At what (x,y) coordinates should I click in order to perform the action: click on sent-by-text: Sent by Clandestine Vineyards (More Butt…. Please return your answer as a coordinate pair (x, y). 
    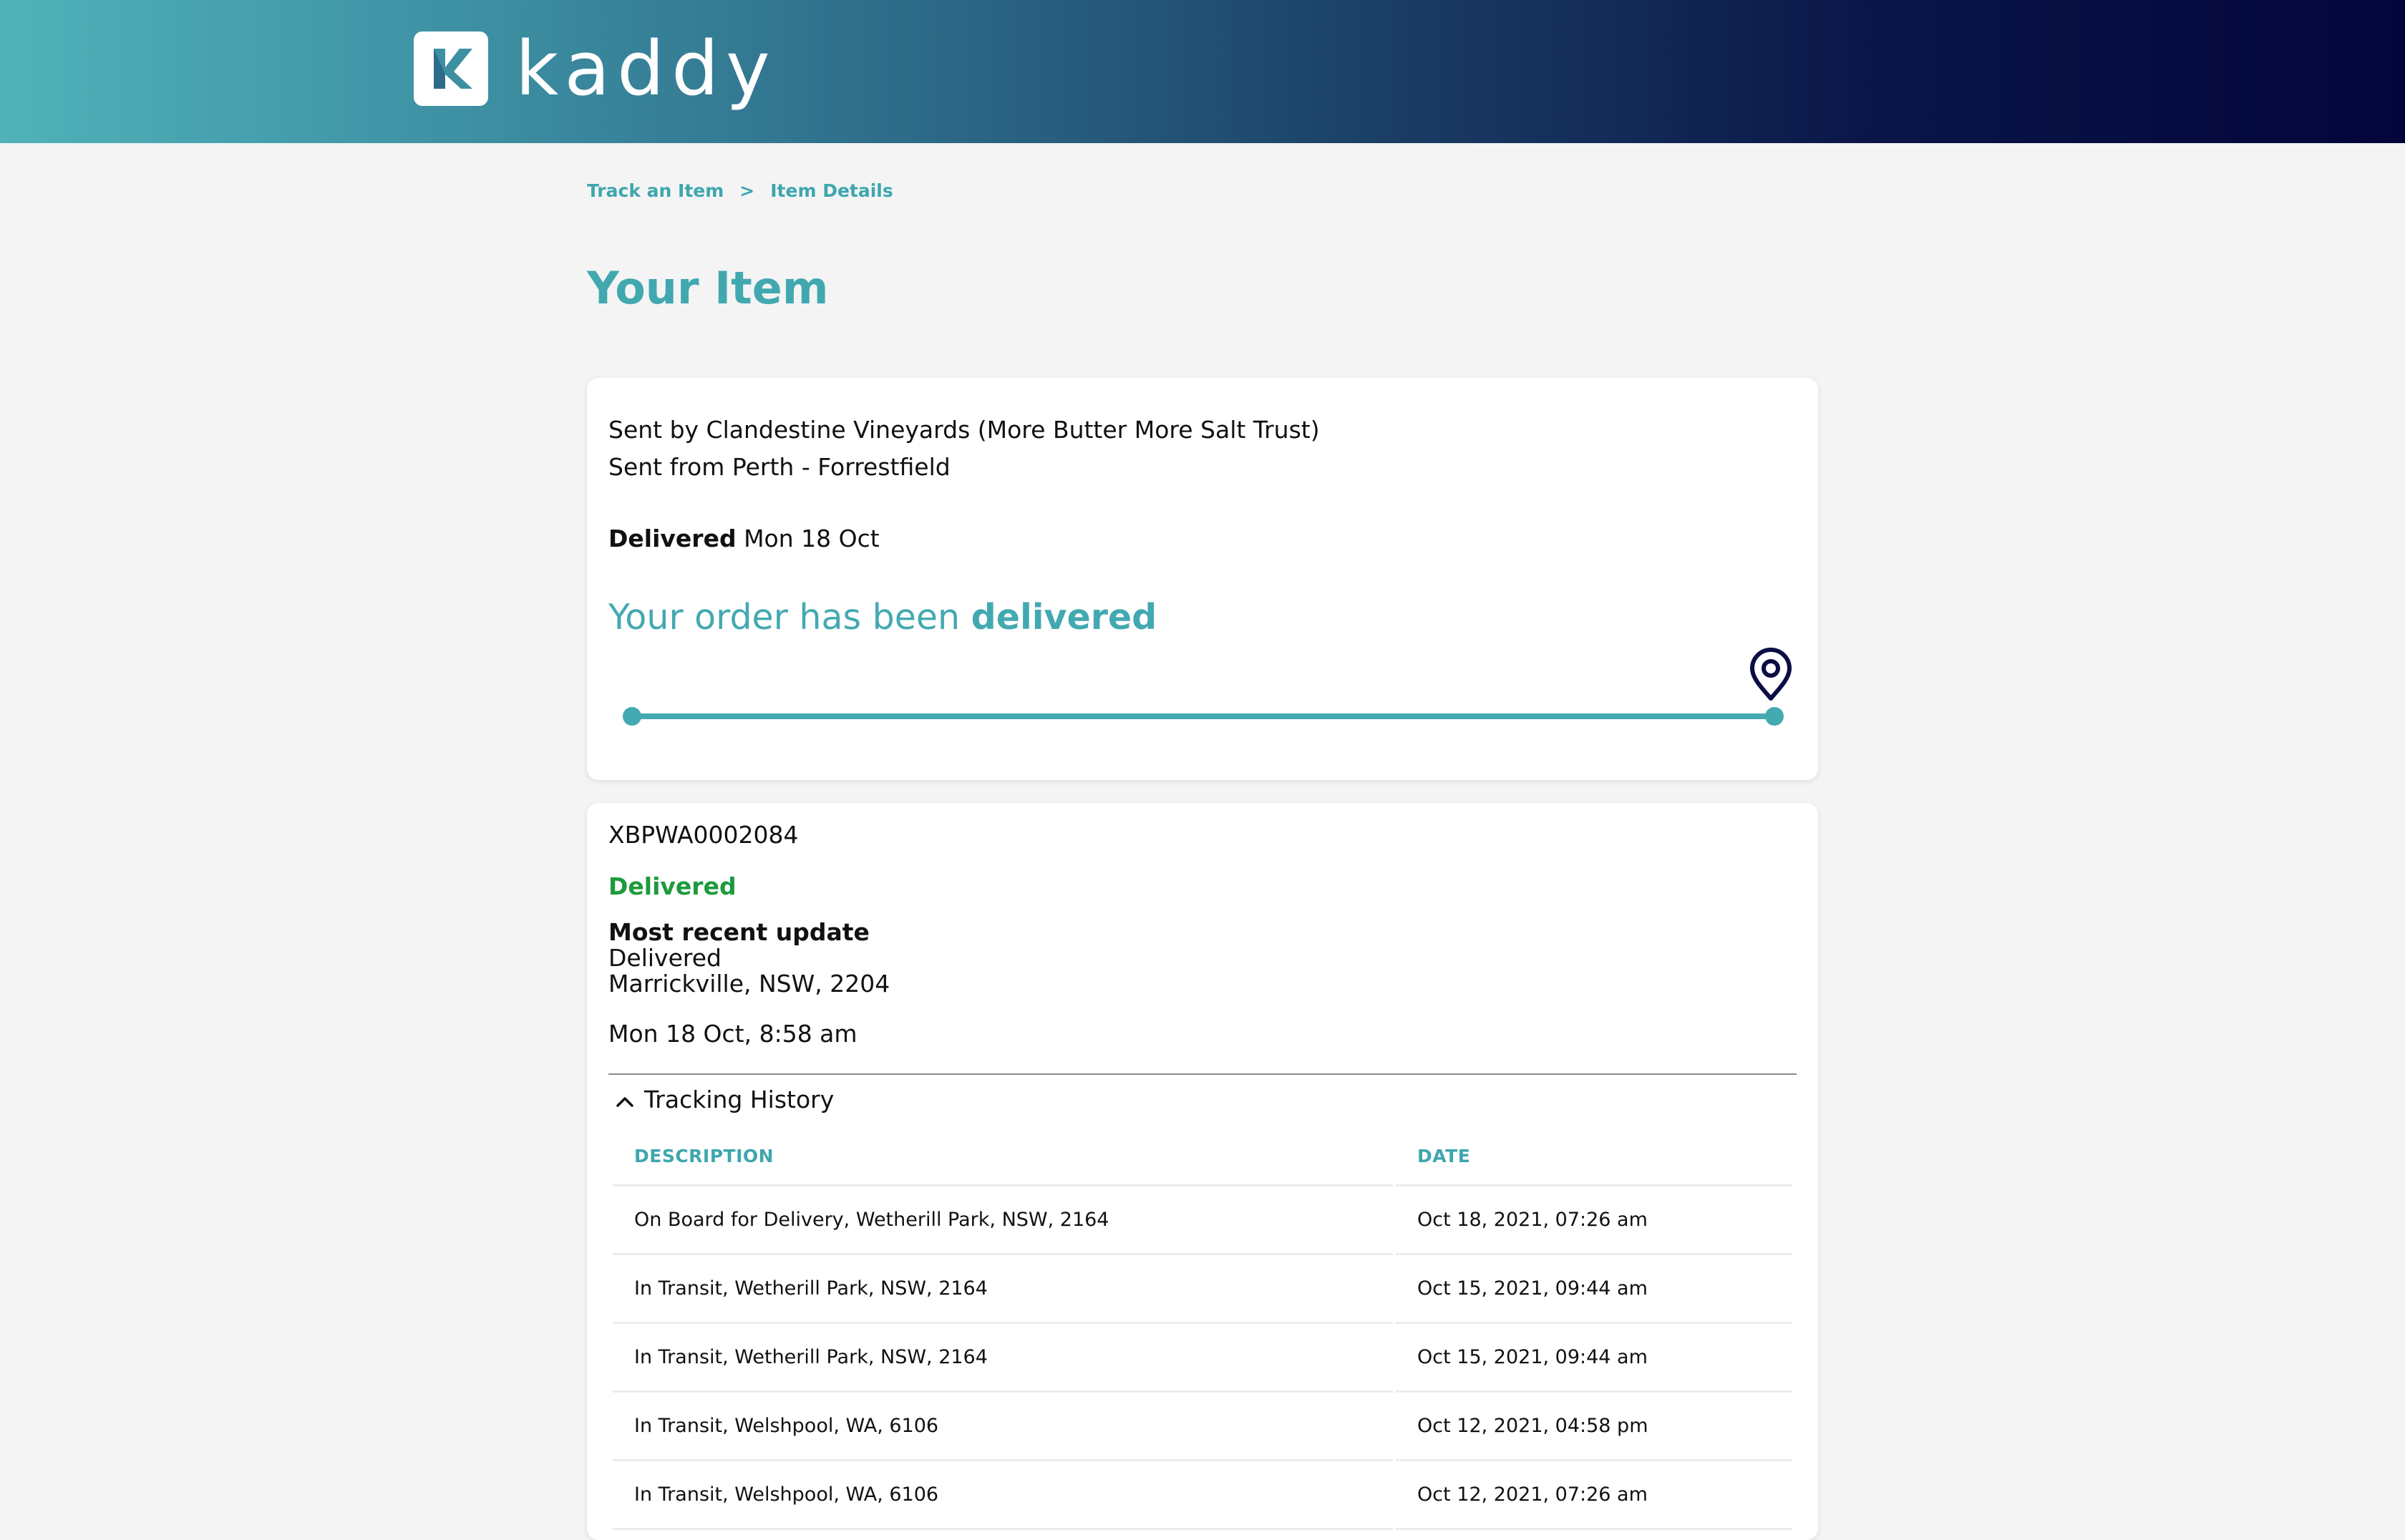
    Looking at the image, I should click on (964, 430).